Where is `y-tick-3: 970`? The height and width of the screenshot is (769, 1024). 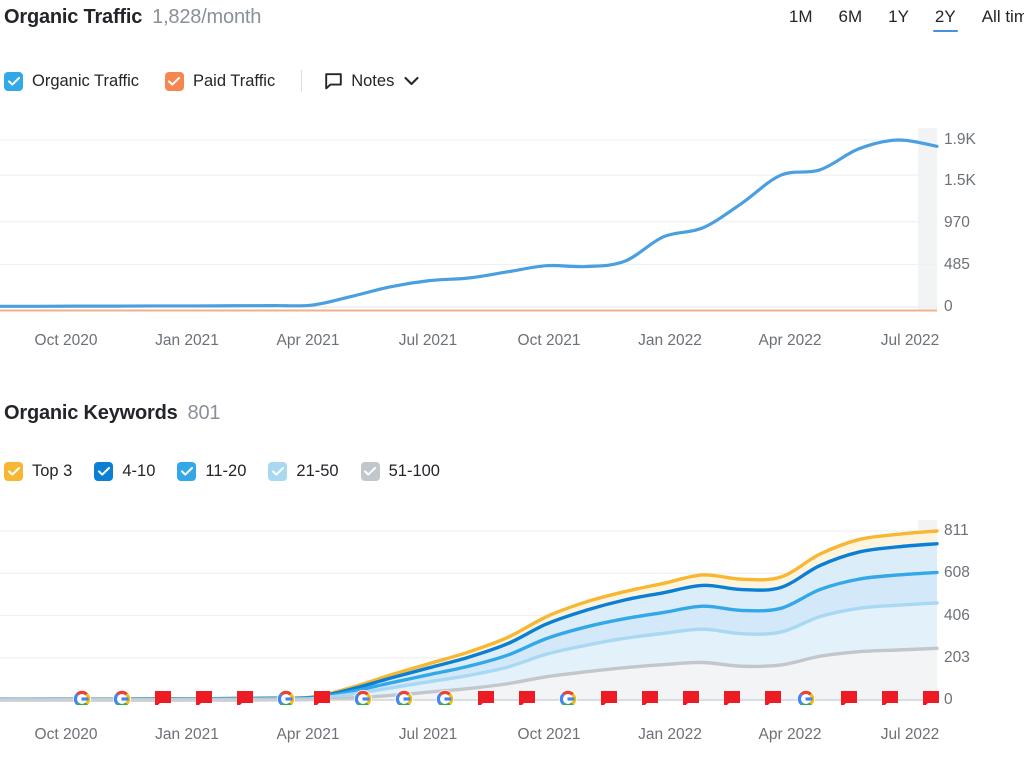 y-tick-3: 970 is located at coordinates (957, 222).